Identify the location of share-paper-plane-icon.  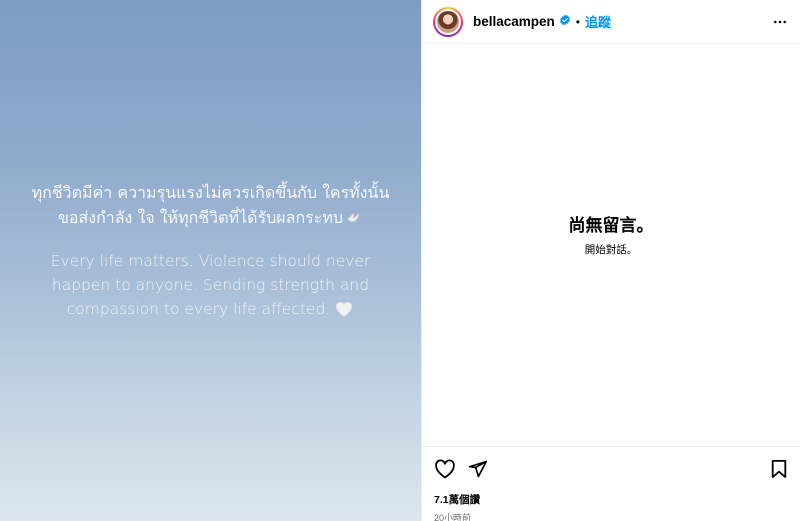
(478, 469).